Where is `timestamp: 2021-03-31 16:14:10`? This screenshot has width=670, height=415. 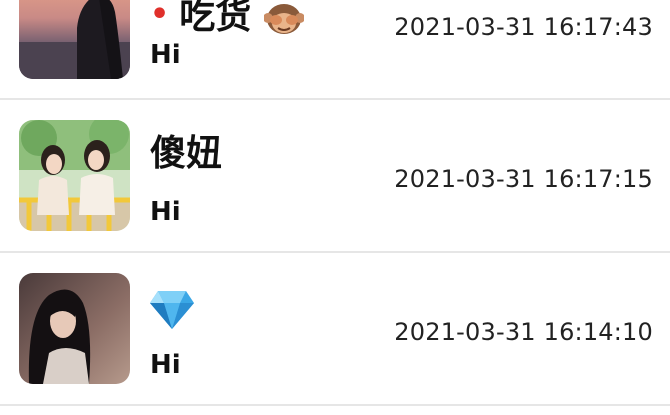
timestamp: 2021-03-31 16:14:10 is located at coordinates (523, 332).